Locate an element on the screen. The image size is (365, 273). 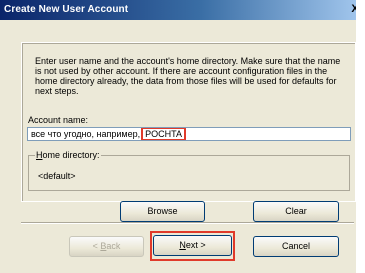
account-name-value: все что угодно, например, is located at coordinates (86, 134).